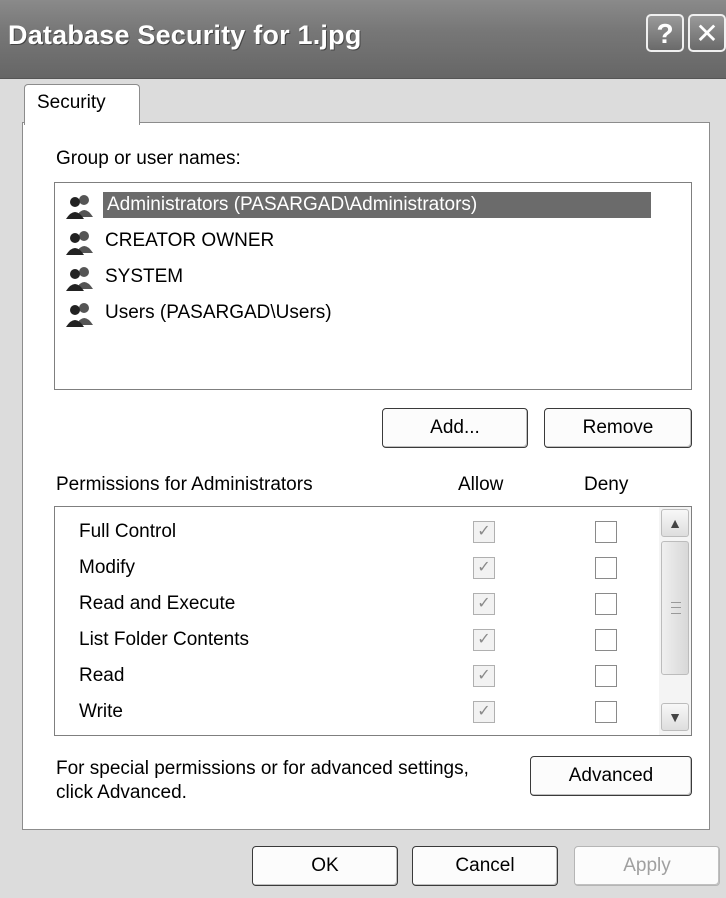  What do you see at coordinates (164, 639) in the screenshot?
I see `permission-name: List Folder Contents` at bounding box center [164, 639].